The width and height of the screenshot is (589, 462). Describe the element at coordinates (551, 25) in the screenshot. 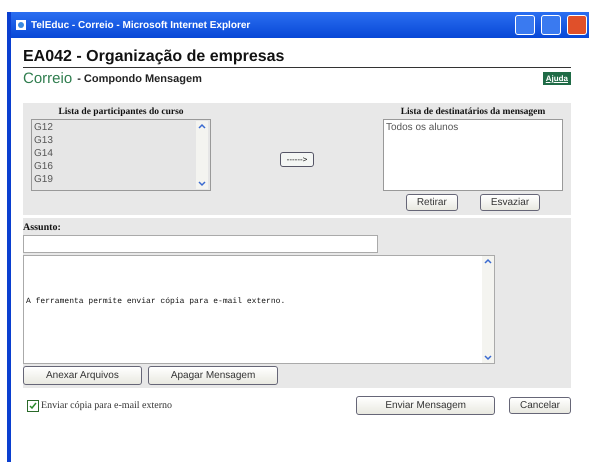

I see `maximize-button` at that location.